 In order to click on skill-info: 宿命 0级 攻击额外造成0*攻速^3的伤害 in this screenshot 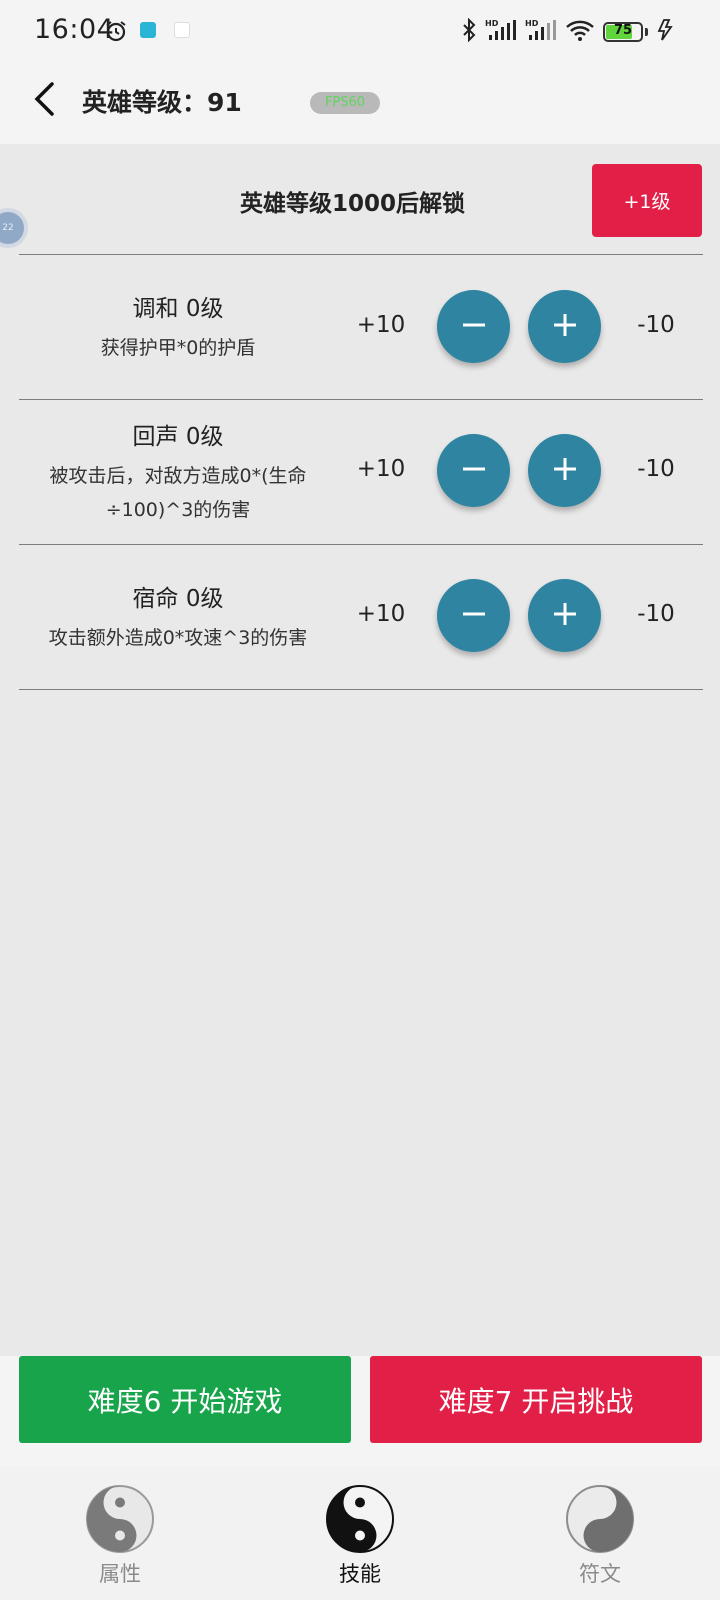, I will do `click(178, 617)`.